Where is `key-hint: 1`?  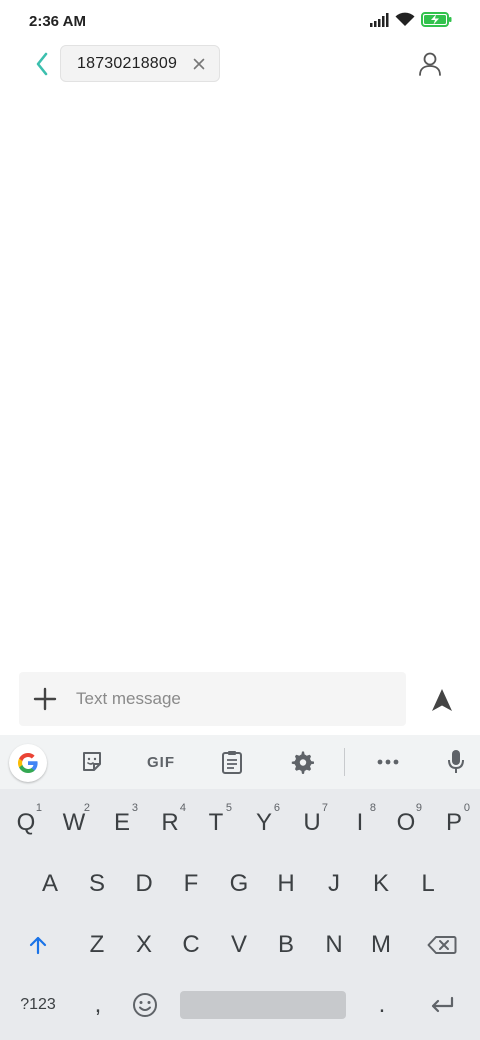
key-hint: 1 is located at coordinates (38, 808).